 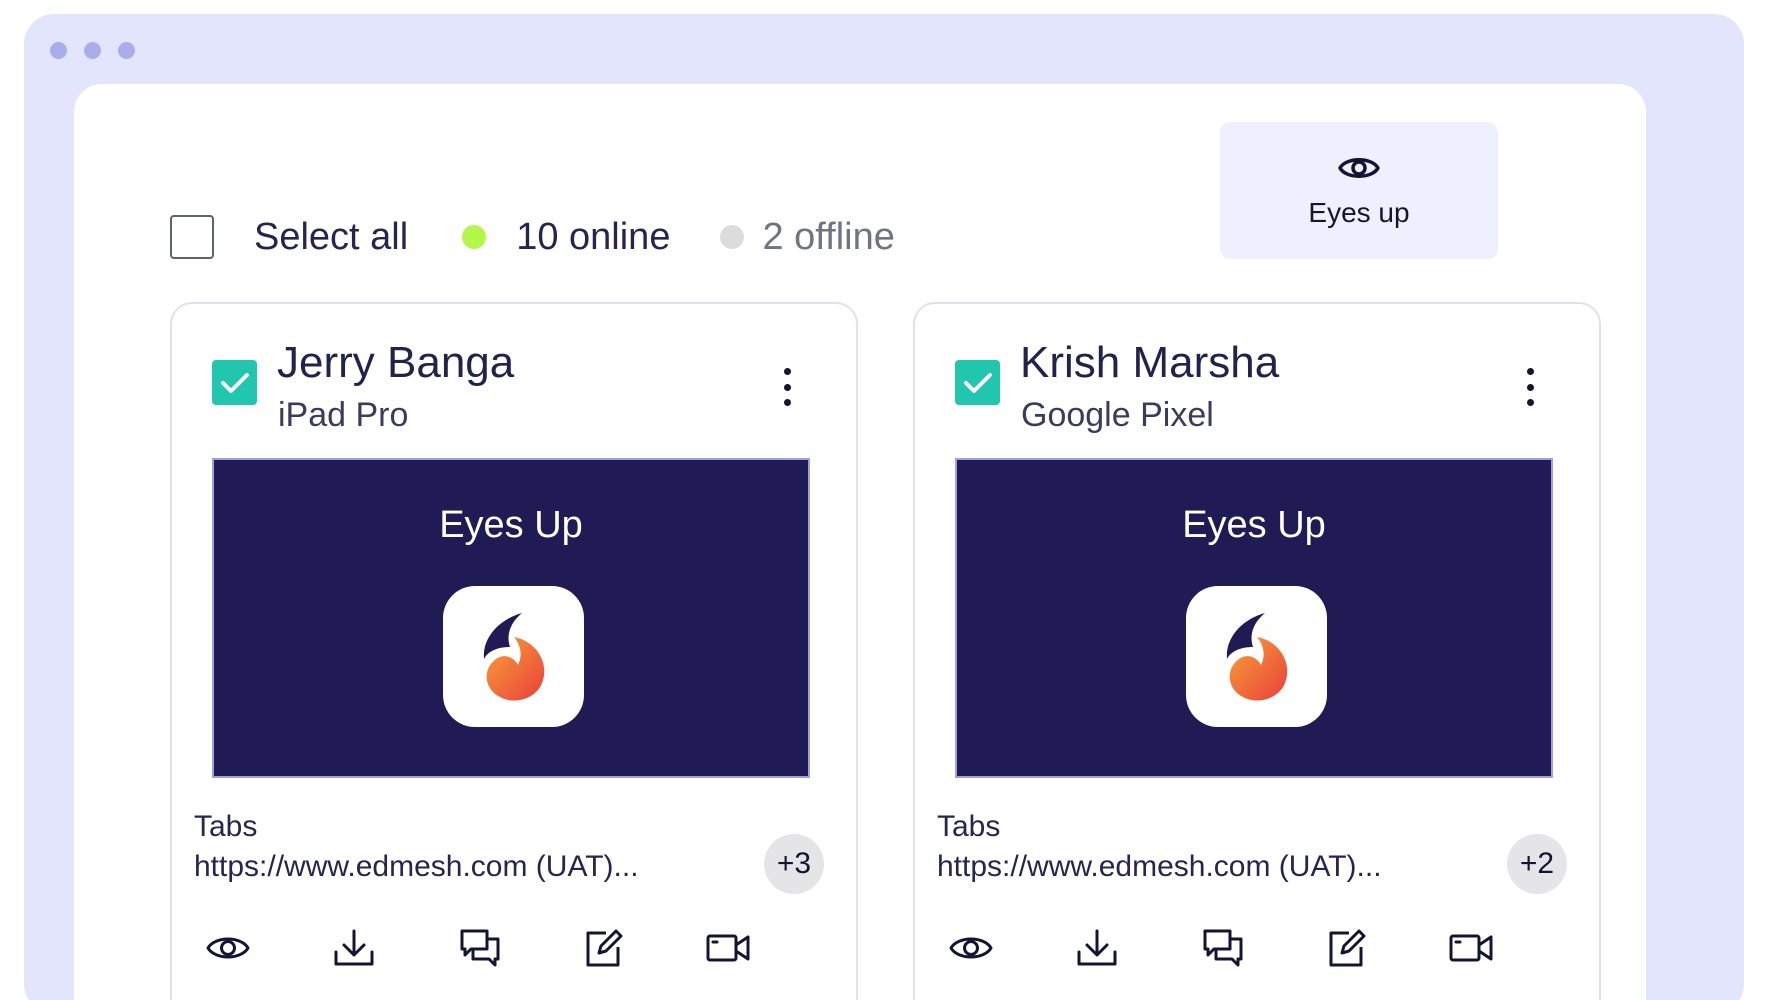 What do you see at coordinates (1117, 415) in the screenshot?
I see `device-type: Google Pixel` at bounding box center [1117, 415].